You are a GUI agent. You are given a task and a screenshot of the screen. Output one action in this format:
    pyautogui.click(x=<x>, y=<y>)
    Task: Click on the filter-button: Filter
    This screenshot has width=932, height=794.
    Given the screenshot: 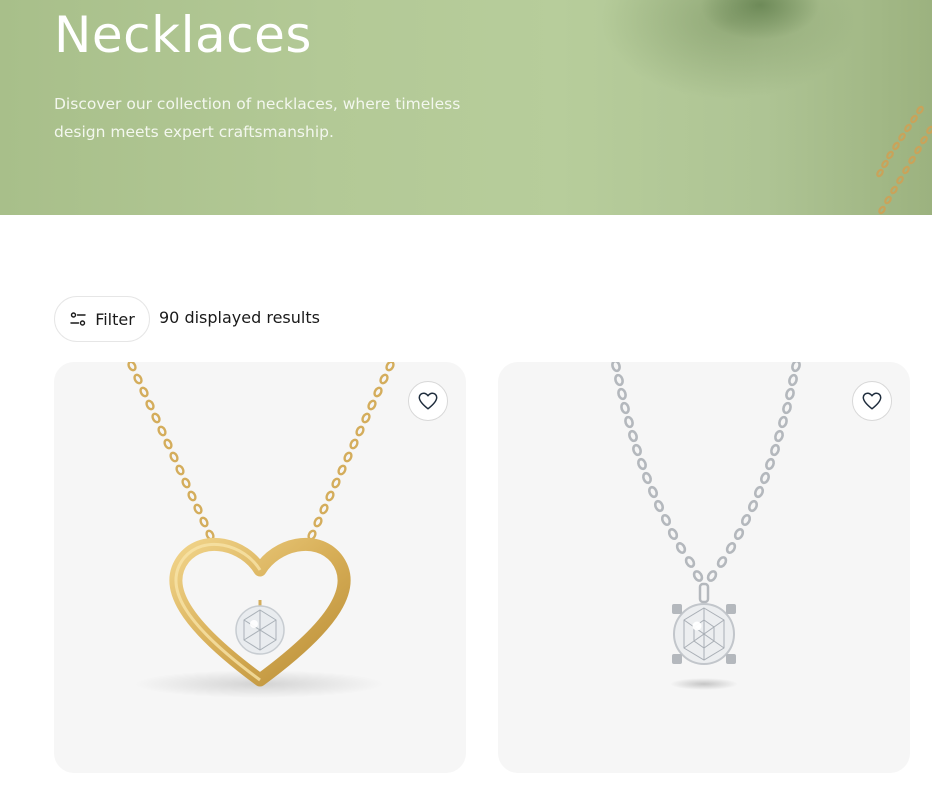 What is the action you would take?
    pyautogui.click(x=102, y=319)
    